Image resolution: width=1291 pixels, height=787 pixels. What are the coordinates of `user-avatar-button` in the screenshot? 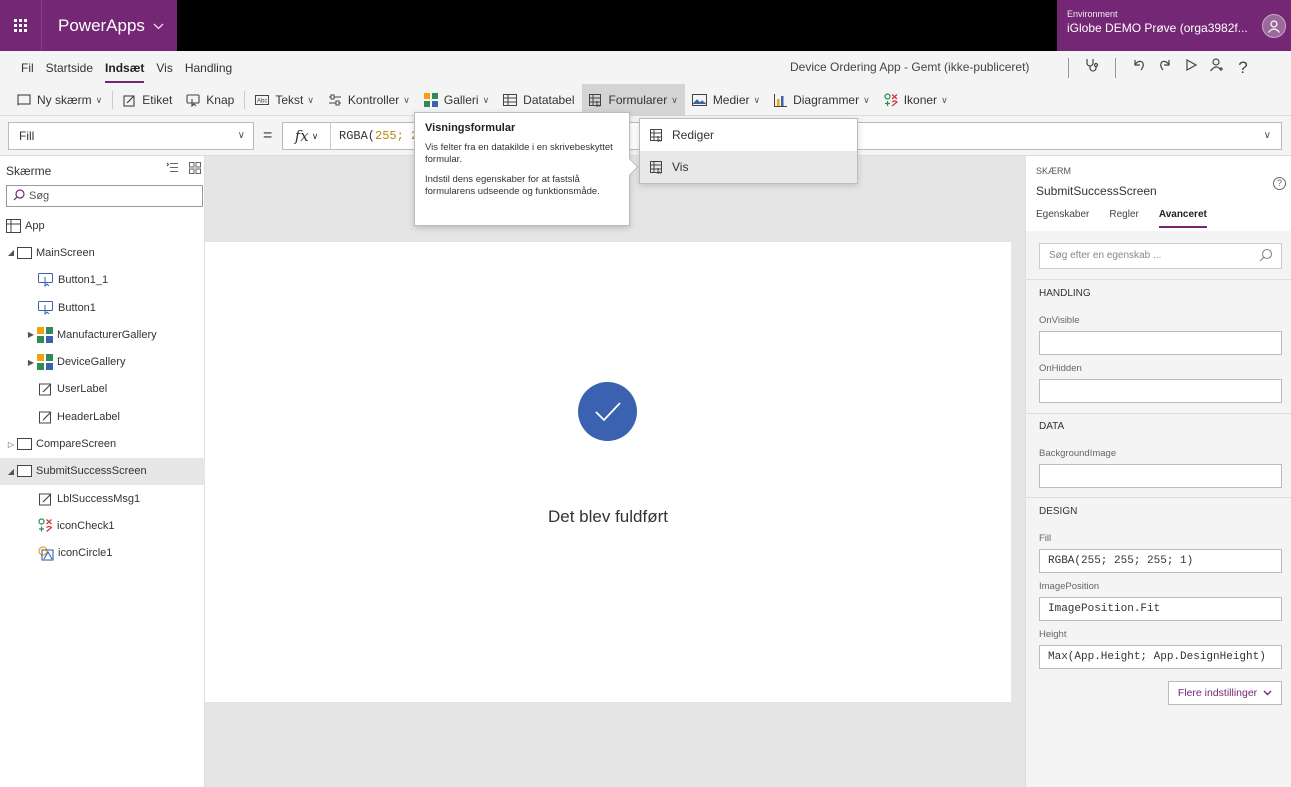 It's located at (1274, 25).